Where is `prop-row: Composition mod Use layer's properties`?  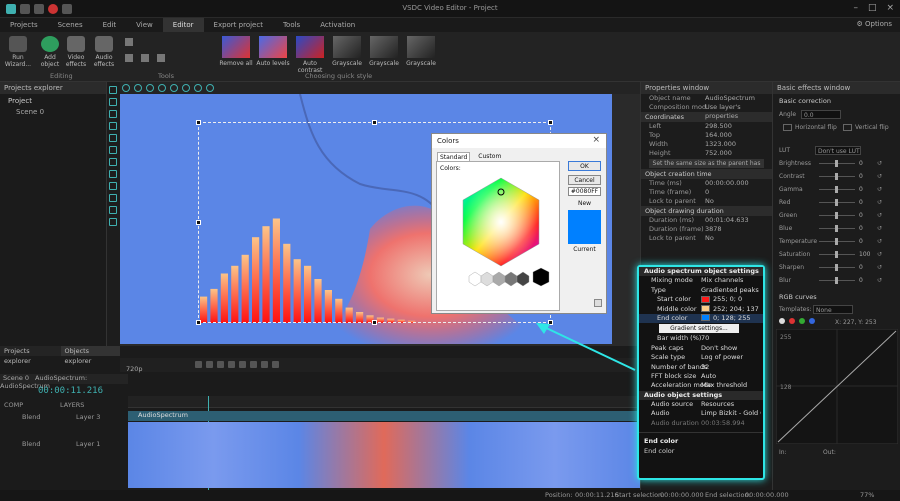 prop-row: Composition mod Use layer's properties is located at coordinates (706, 111).